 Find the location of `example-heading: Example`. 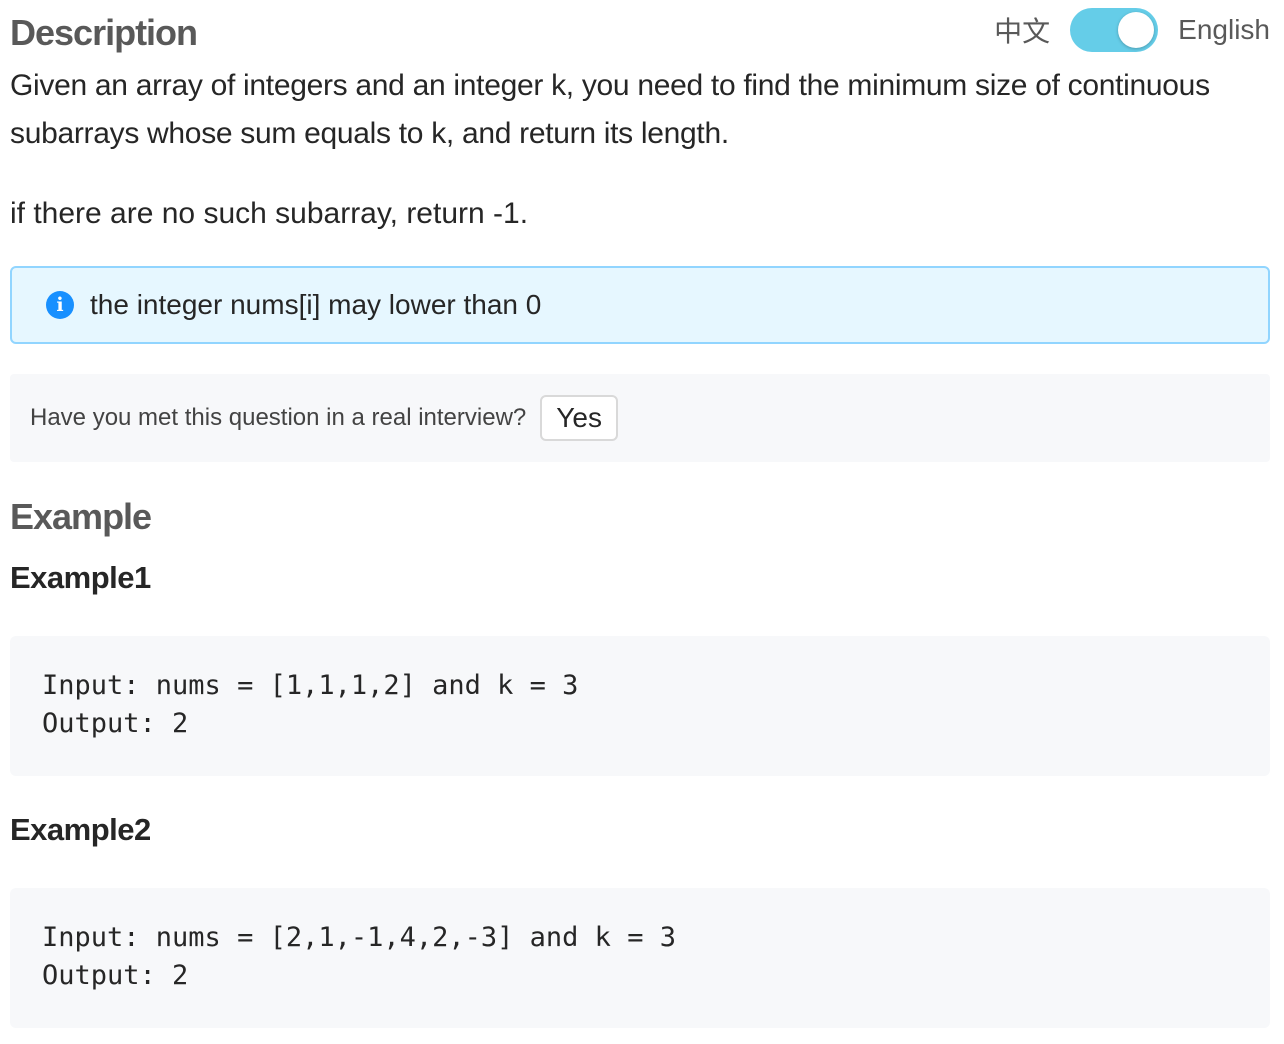

example-heading: Example is located at coordinates (81, 516).